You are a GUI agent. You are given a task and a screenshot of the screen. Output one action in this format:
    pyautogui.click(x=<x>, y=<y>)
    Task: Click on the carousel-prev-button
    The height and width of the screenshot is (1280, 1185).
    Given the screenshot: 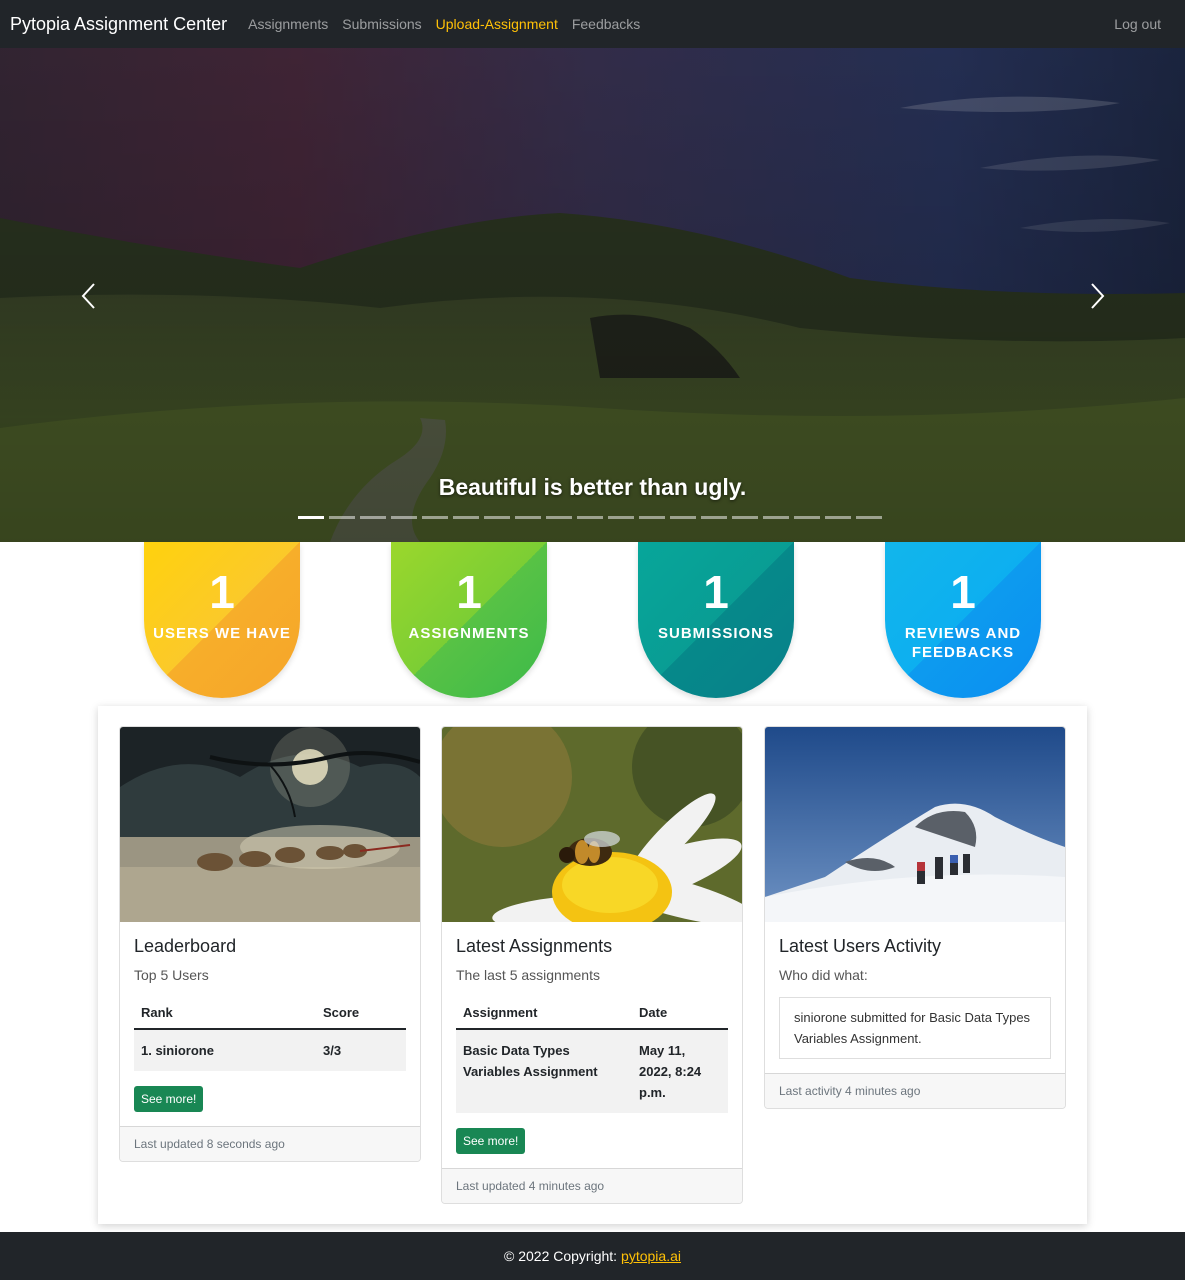 What is the action you would take?
    pyautogui.click(x=89, y=296)
    